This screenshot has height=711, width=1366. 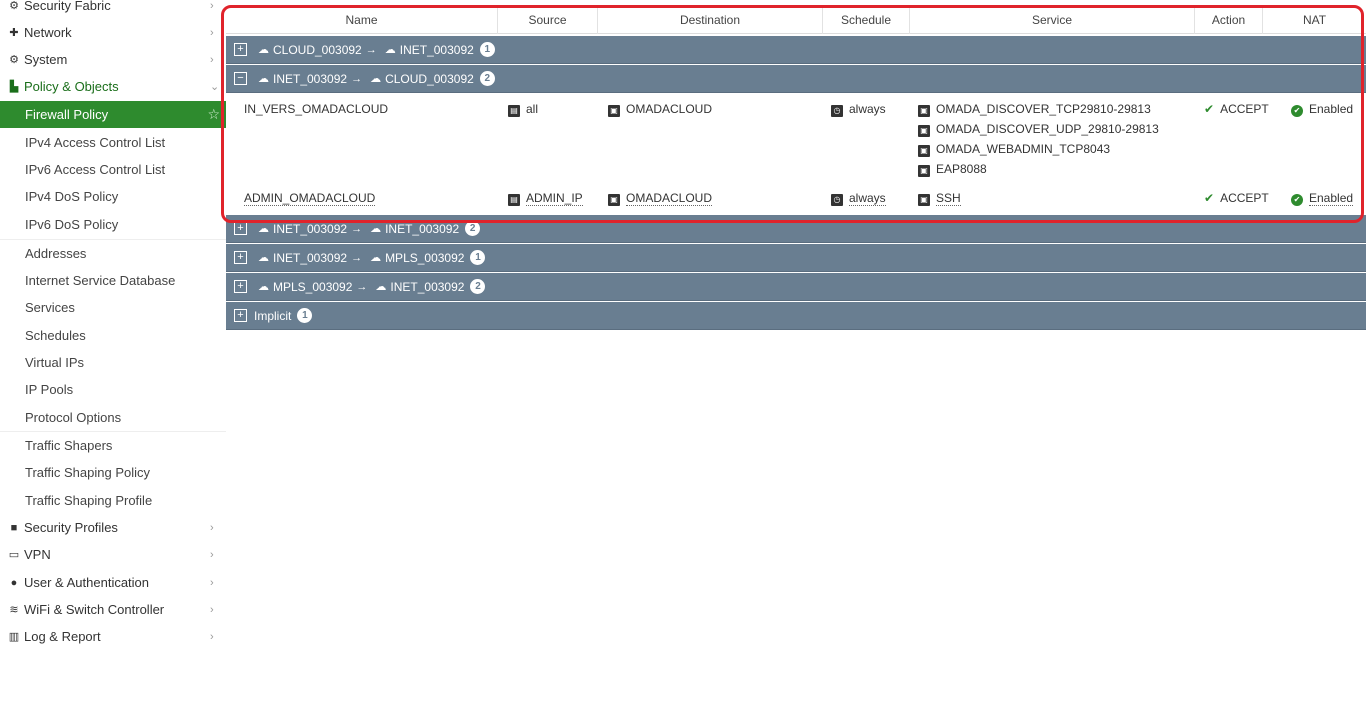 What do you see at coordinates (113, 472) in the screenshot?
I see `sidebar-item-traffic-shaping-policy: Traffic Shaping Policy` at bounding box center [113, 472].